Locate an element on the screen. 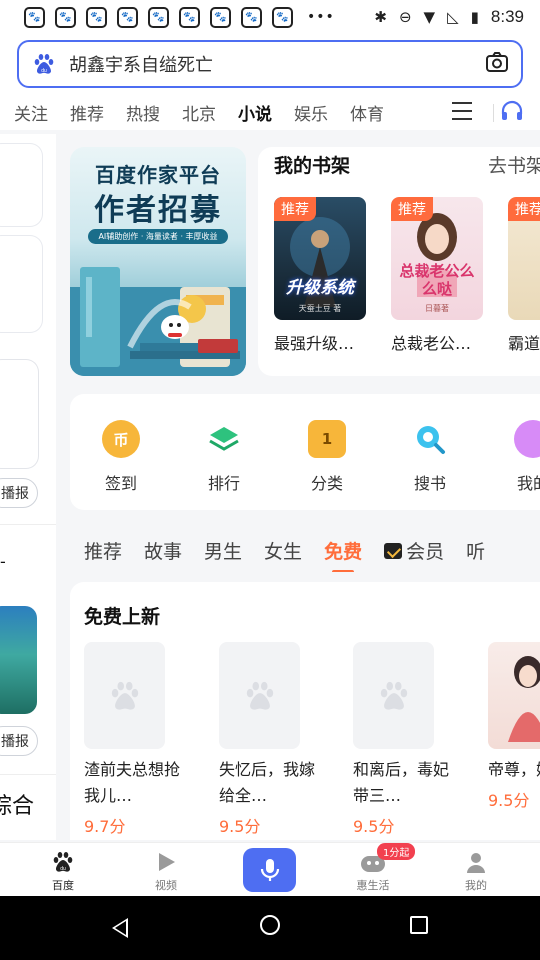 This screenshot has height=960, width=540. baidu-paw-icon: du is located at coordinates (44, 64).